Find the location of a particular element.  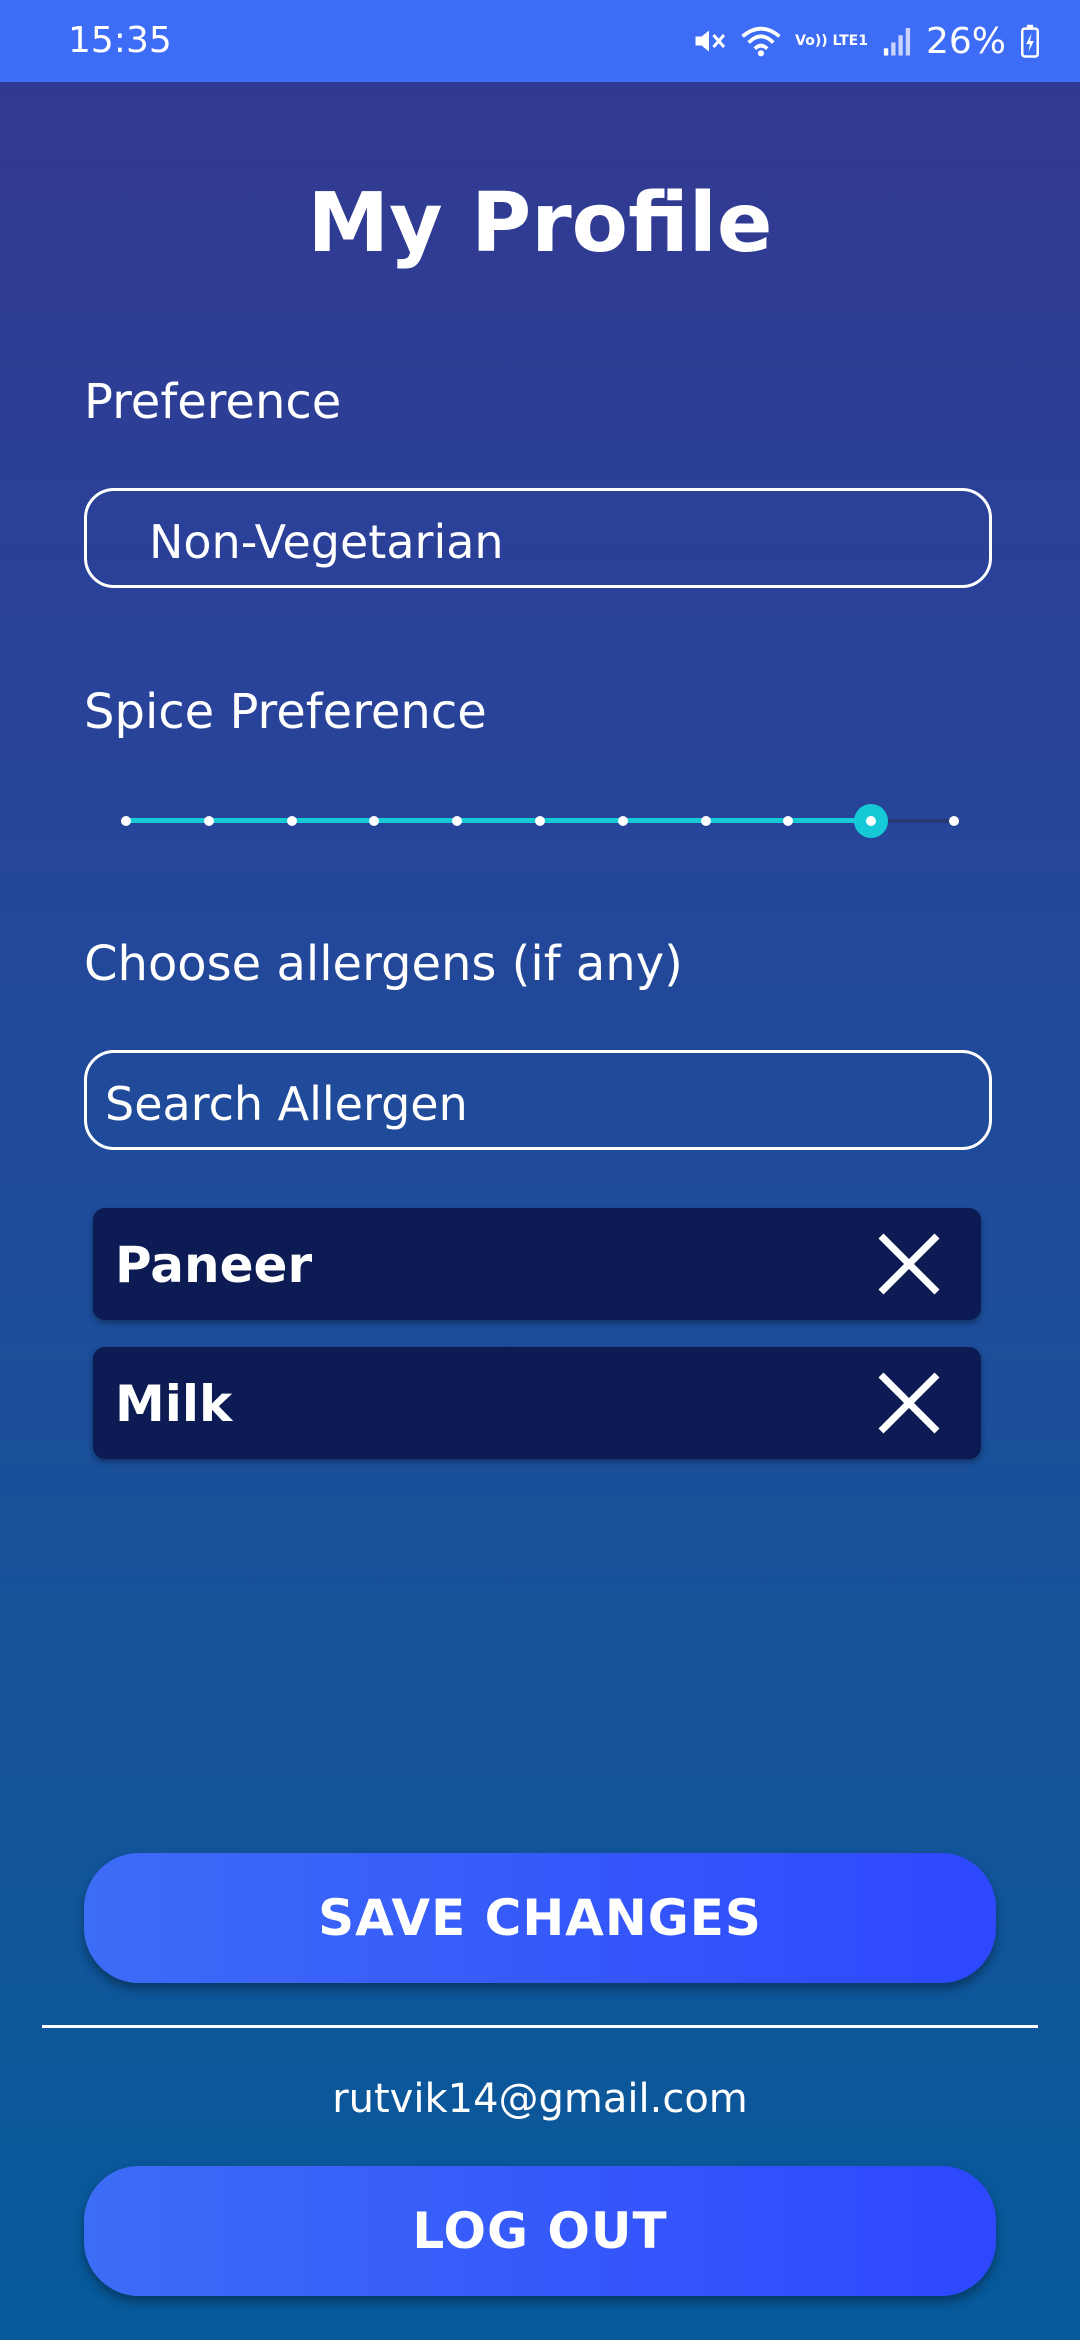

save-changes-button: SAVE CHANGES is located at coordinates (540, 1918).